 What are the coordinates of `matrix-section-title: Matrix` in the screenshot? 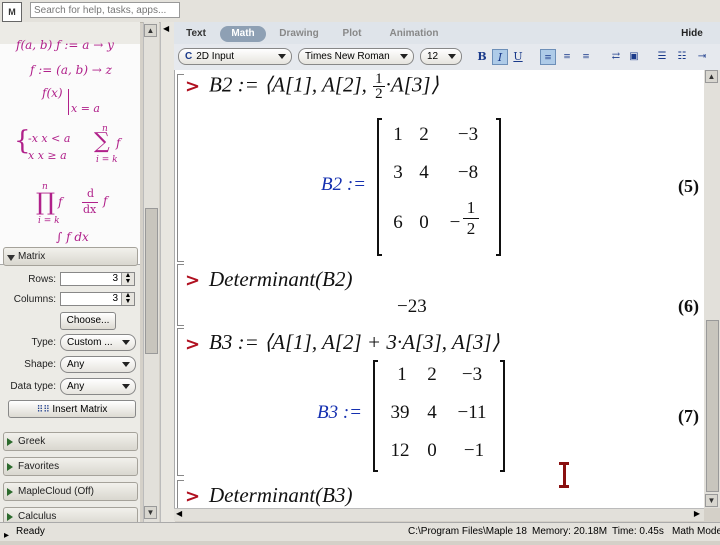 It's located at (32, 256).